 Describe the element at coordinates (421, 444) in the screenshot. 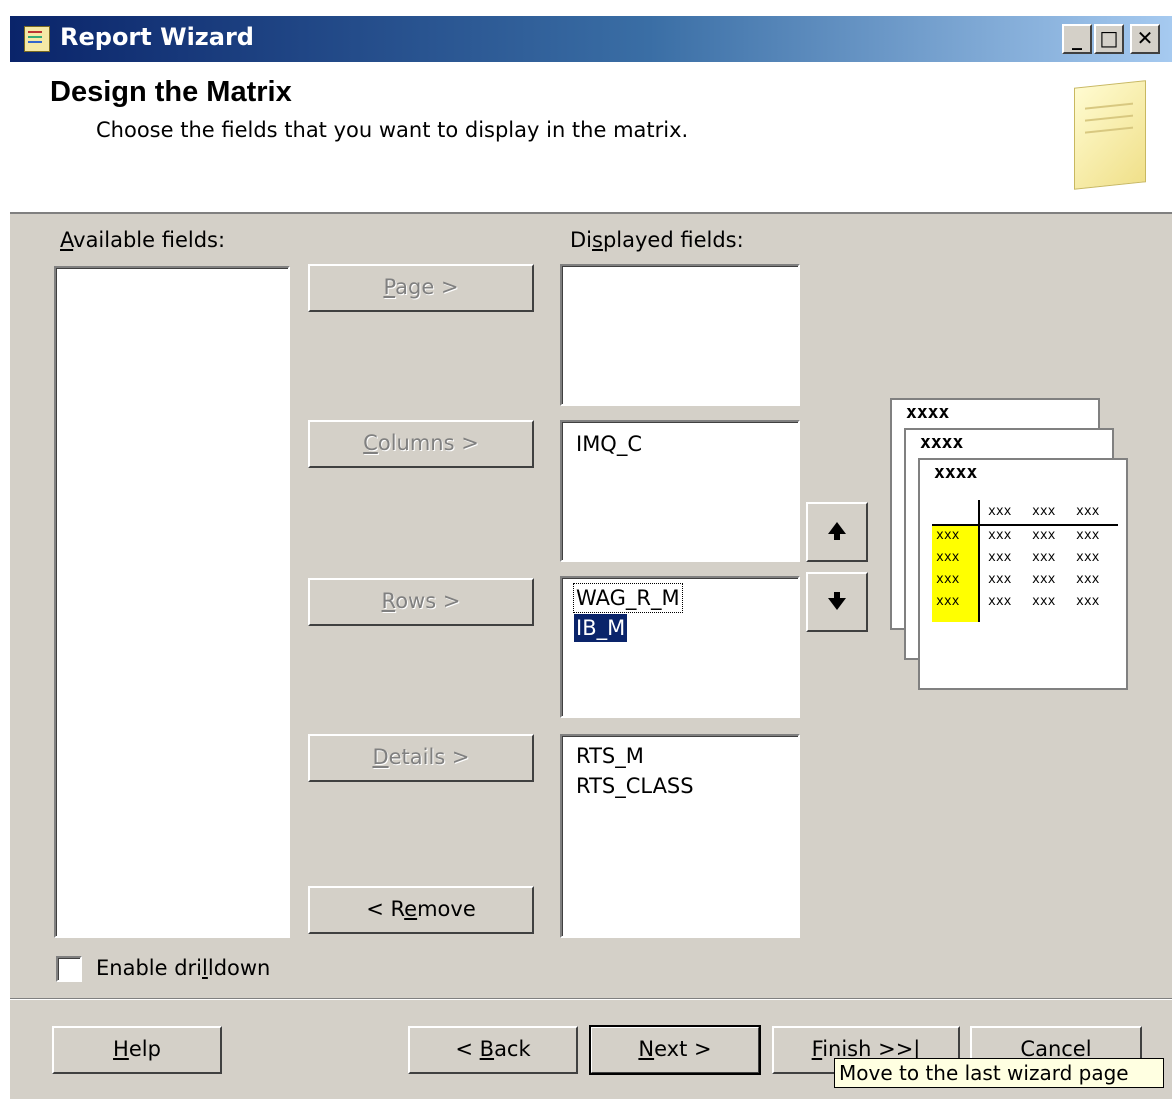

I see `columns-button: Columns >` at that location.